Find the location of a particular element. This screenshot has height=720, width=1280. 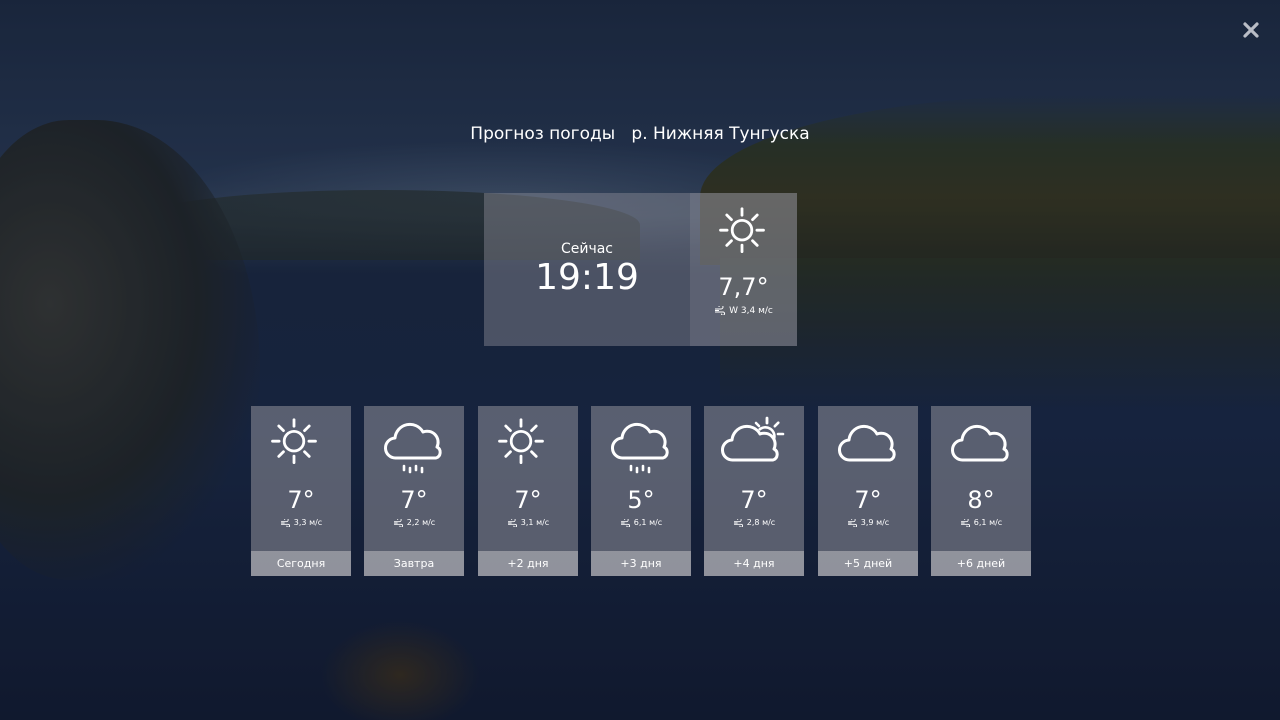

forecast-day-card: 8° 6,1 м/с +6 дней is located at coordinates (981, 491).